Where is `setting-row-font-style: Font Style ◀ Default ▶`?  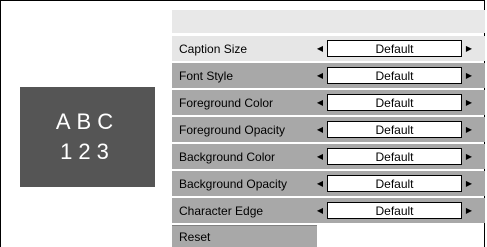 setting-row-font-style: Font Style ◀ Default ▶ is located at coordinates (328, 75).